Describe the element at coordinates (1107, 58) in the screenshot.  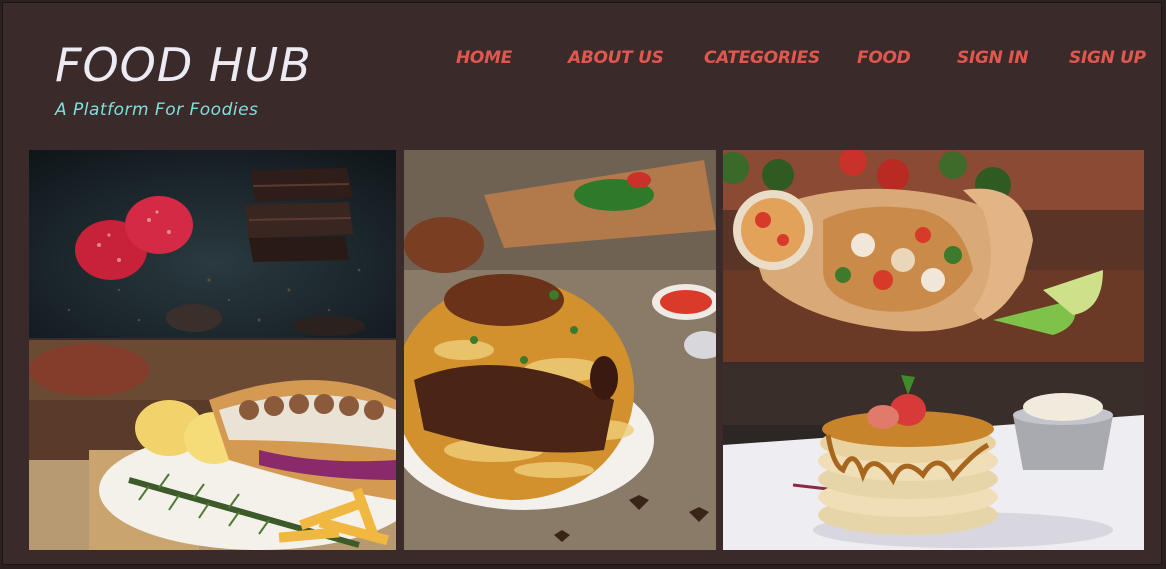
I see `nav-sign-up-link: SIGN UP` at that location.